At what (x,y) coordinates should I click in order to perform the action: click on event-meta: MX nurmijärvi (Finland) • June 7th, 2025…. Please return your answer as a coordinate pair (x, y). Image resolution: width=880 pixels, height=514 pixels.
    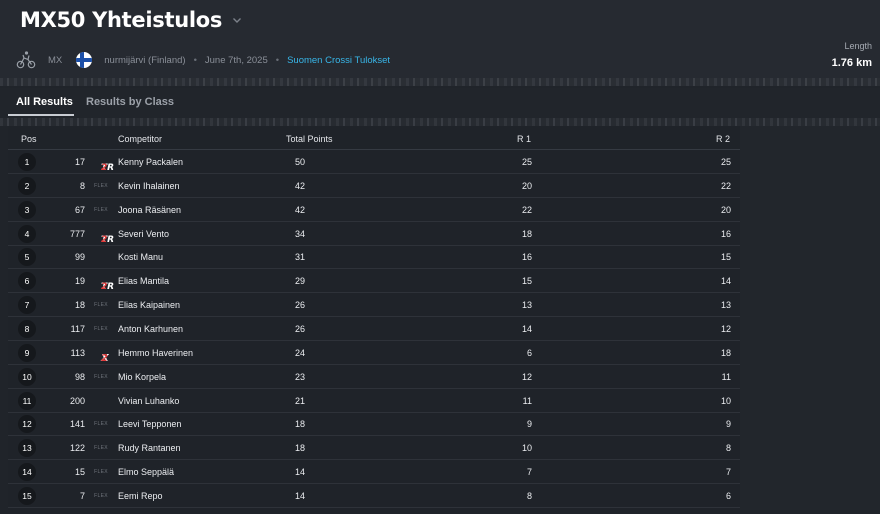
    Looking at the image, I should click on (203, 60).